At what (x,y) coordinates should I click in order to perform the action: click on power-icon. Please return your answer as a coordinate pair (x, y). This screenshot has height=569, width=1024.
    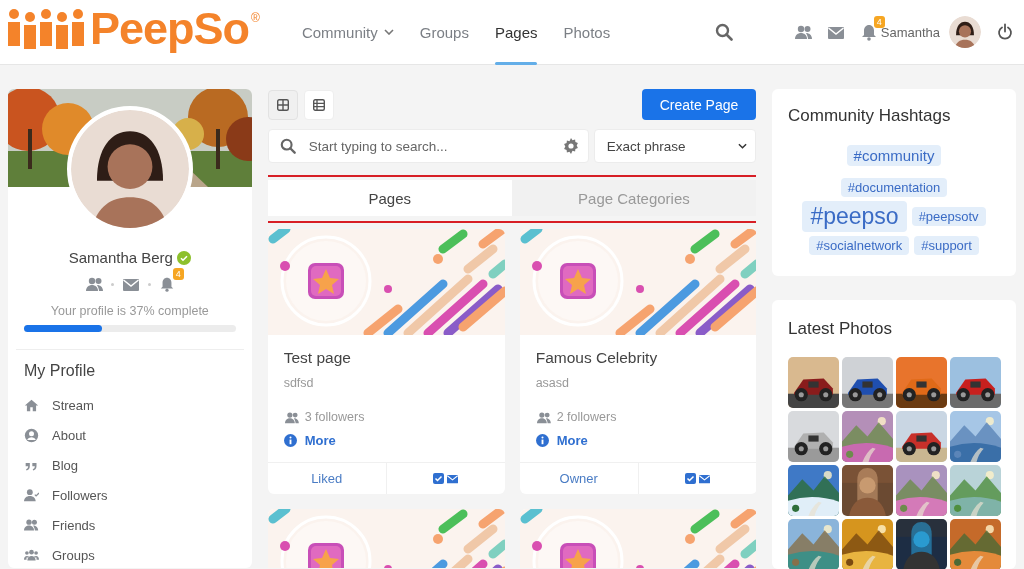
    Looking at the image, I should click on (1005, 32).